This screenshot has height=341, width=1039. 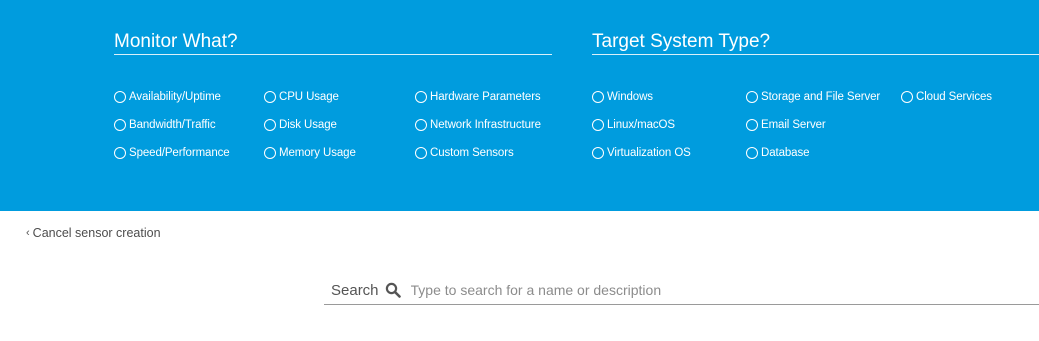 I want to click on radio-network-infrastructure: Network Infrastructure, so click(x=478, y=125).